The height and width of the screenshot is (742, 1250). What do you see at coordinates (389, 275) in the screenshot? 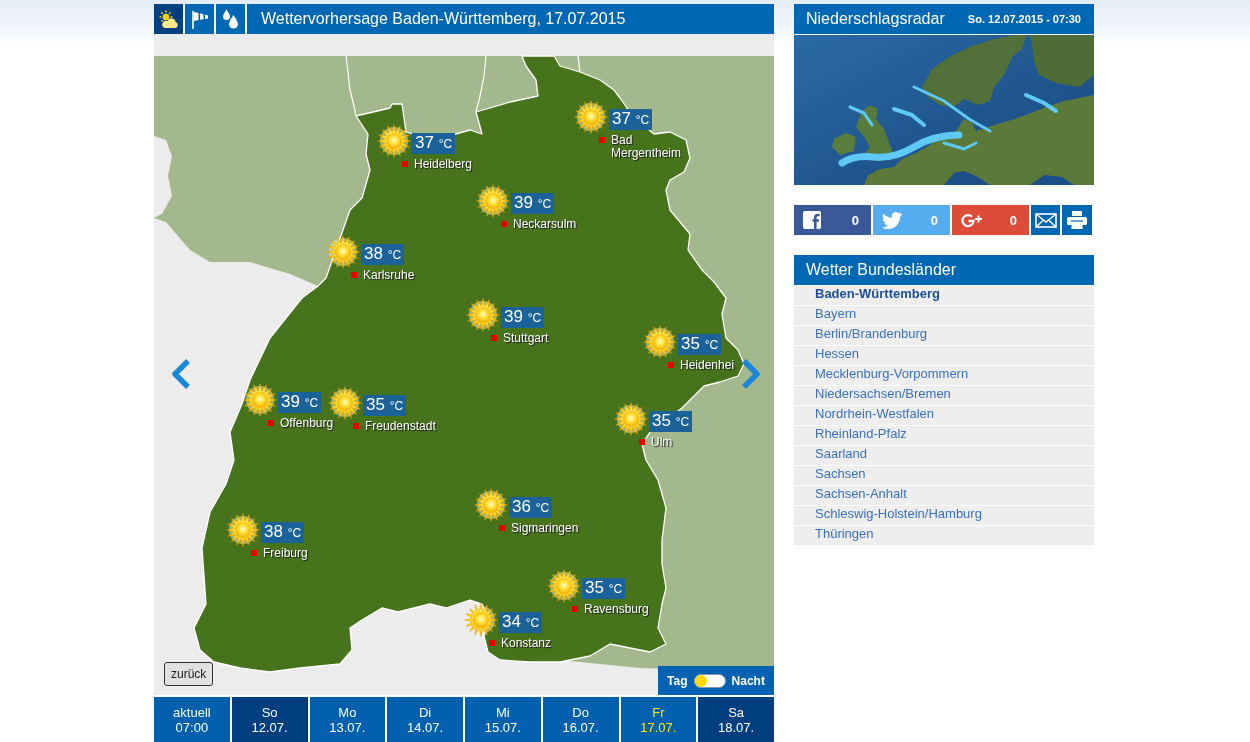
I see `city-name: Karlsruhe` at bounding box center [389, 275].